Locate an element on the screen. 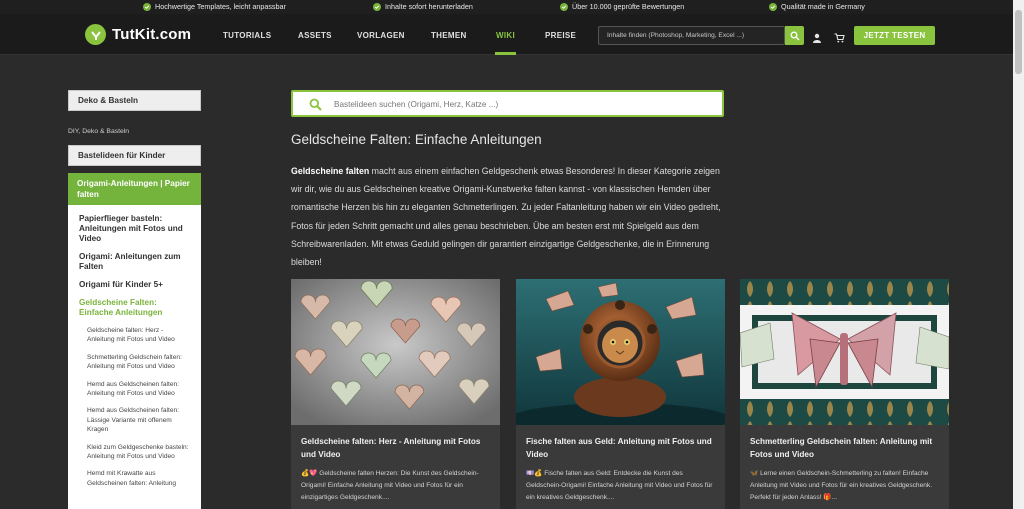 The height and width of the screenshot is (509, 1024). nav-themen: THEMEN is located at coordinates (449, 35).